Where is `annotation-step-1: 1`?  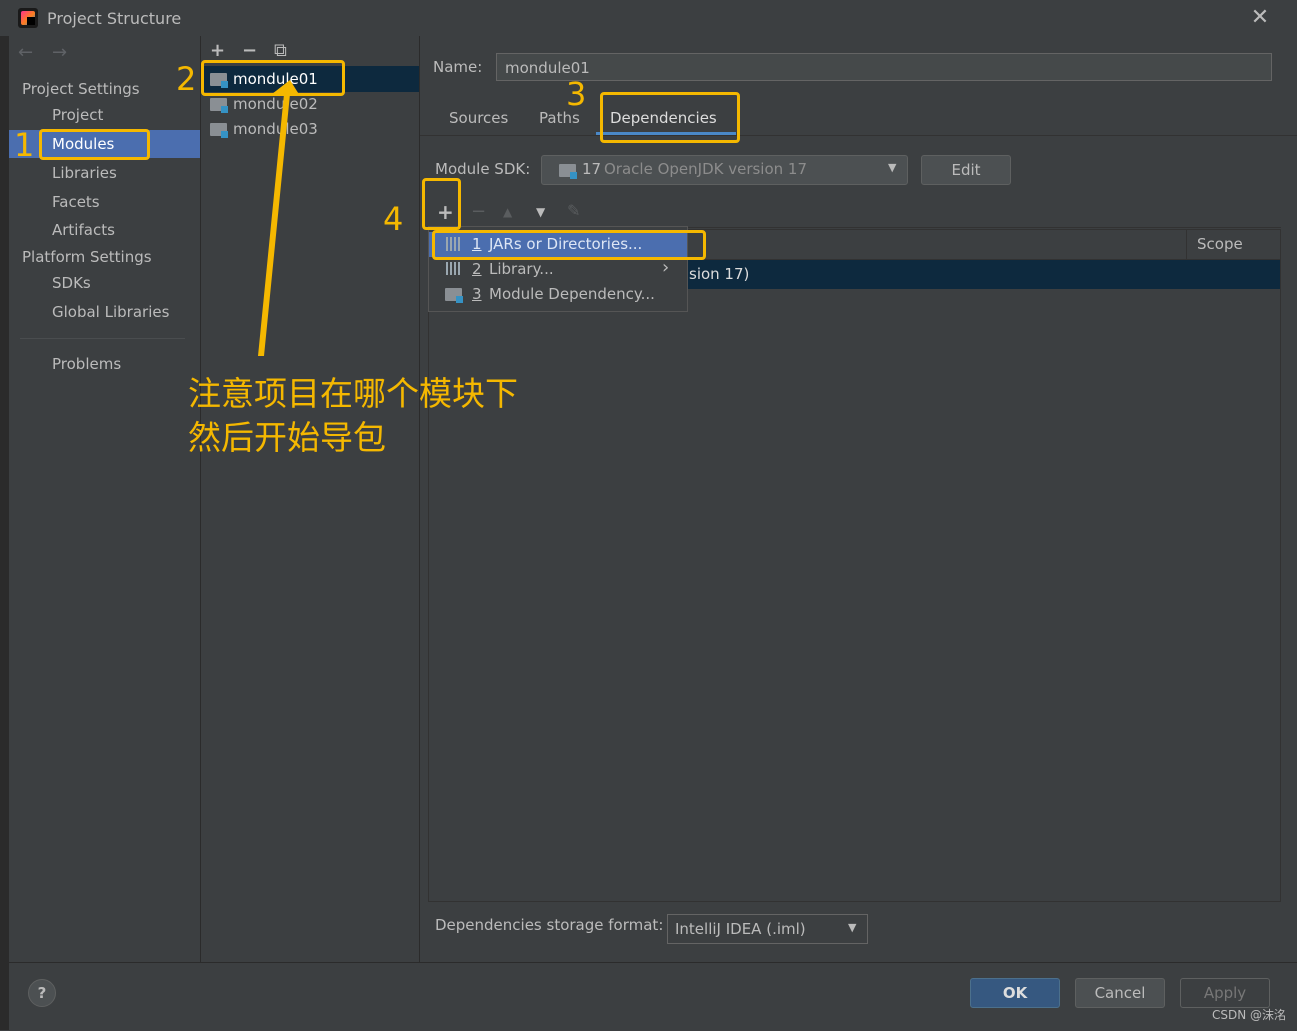
annotation-step-1: 1 is located at coordinates (24, 145).